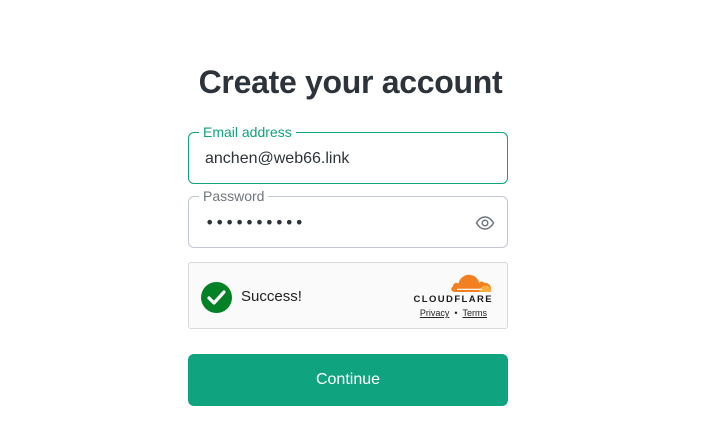 This screenshot has width=701, height=427. Describe the element at coordinates (485, 223) in the screenshot. I see `eye-icon` at that location.